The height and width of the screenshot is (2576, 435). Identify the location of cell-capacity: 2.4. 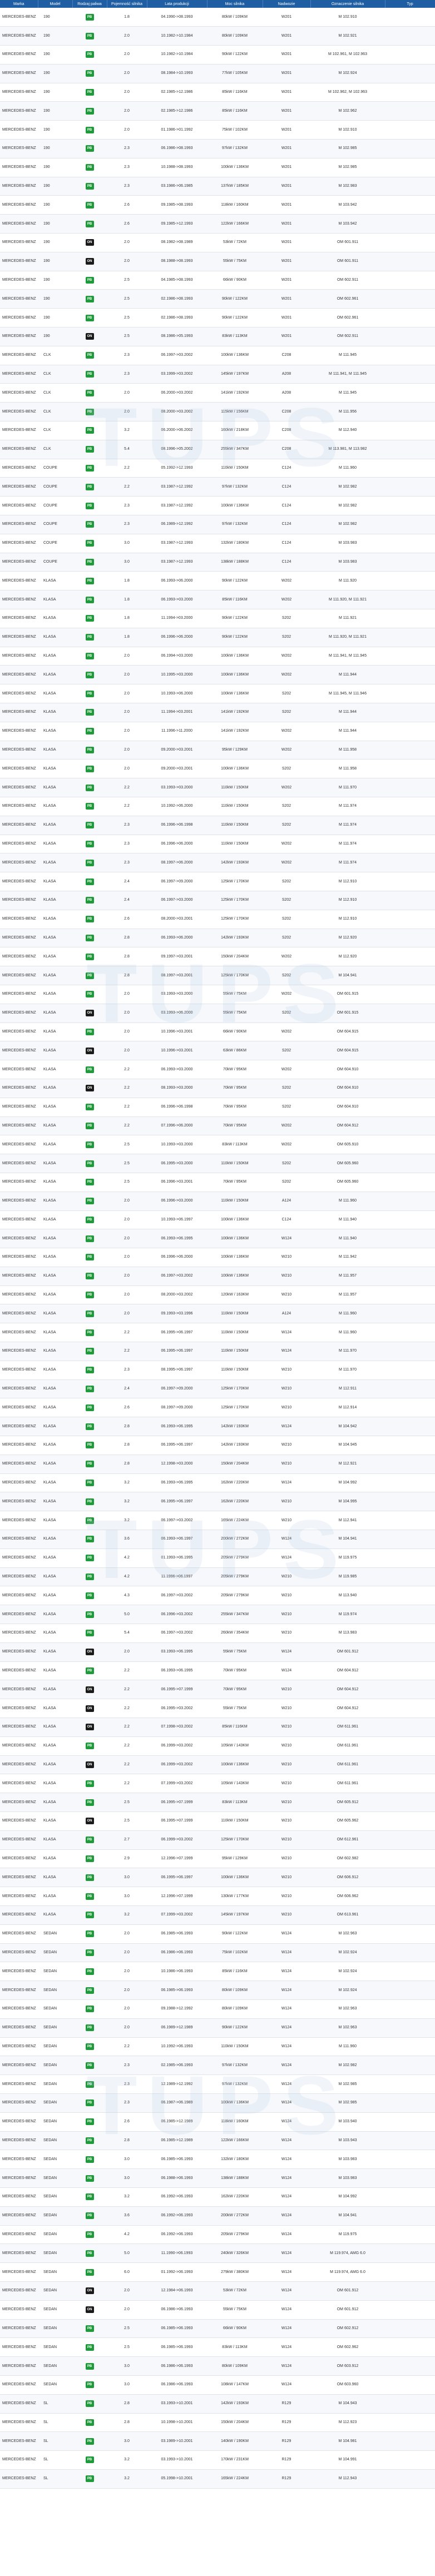
(127, 900).